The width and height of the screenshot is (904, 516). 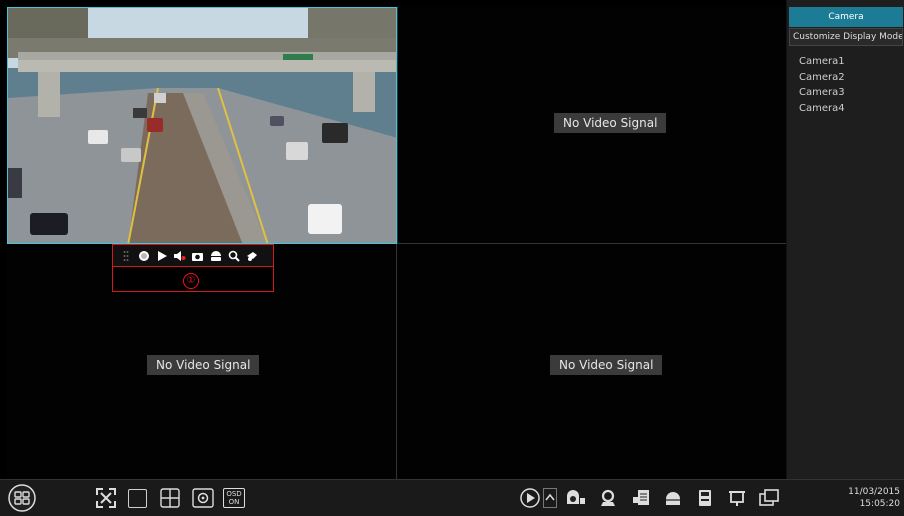 What do you see at coordinates (576, 498) in the screenshot?
I see `record-status-icon` at bounding box center [576, 498].